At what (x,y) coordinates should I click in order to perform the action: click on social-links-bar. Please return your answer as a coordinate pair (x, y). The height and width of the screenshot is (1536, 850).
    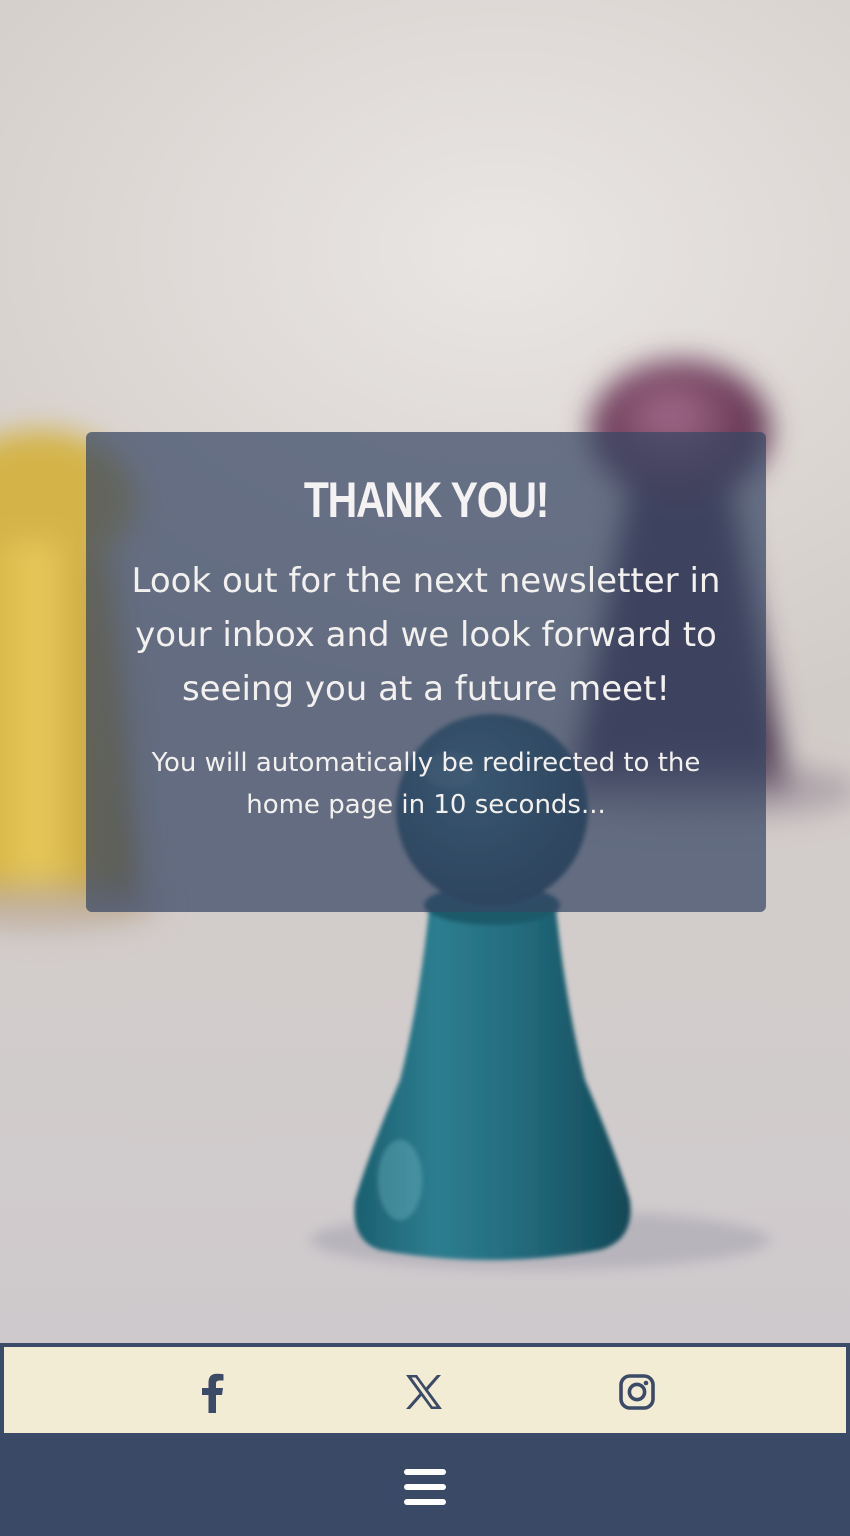
    Looking at the image, I should click on (425, 1390).